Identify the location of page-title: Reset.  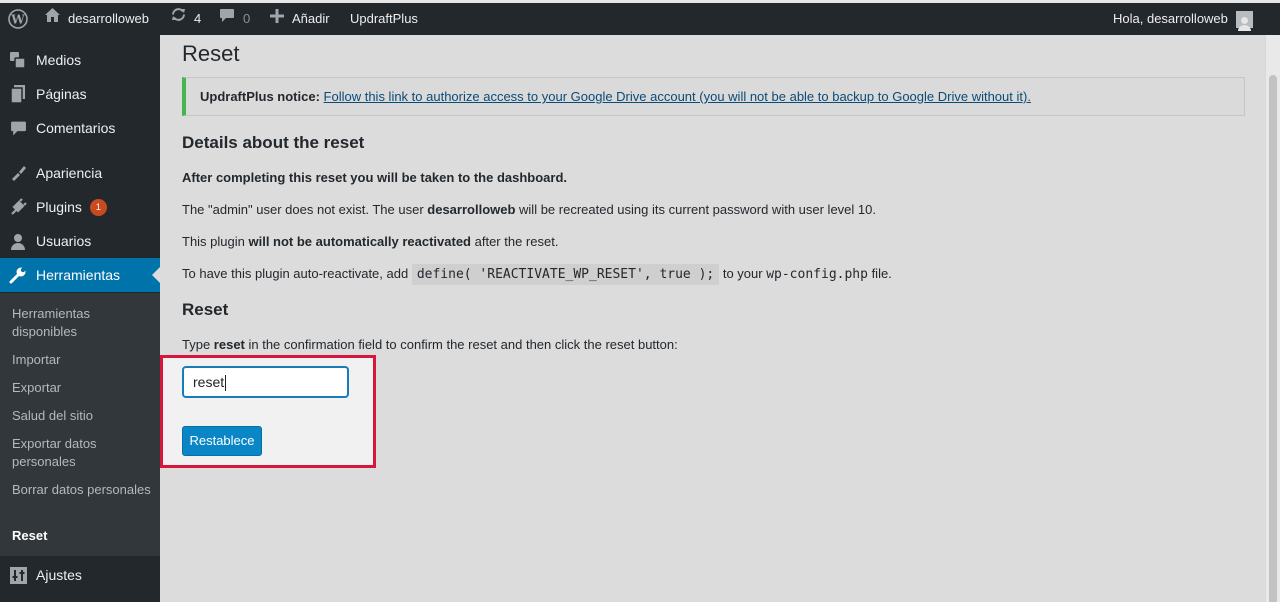
(211, 53).